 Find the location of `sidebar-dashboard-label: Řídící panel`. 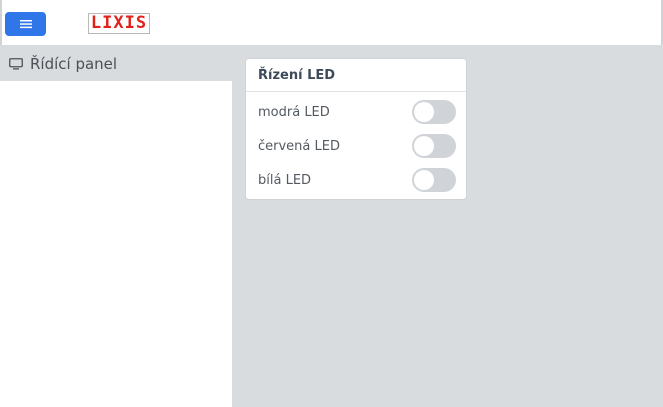

sidebar-dashboard-label: Řídící panel is located at coordinates (74, 63).